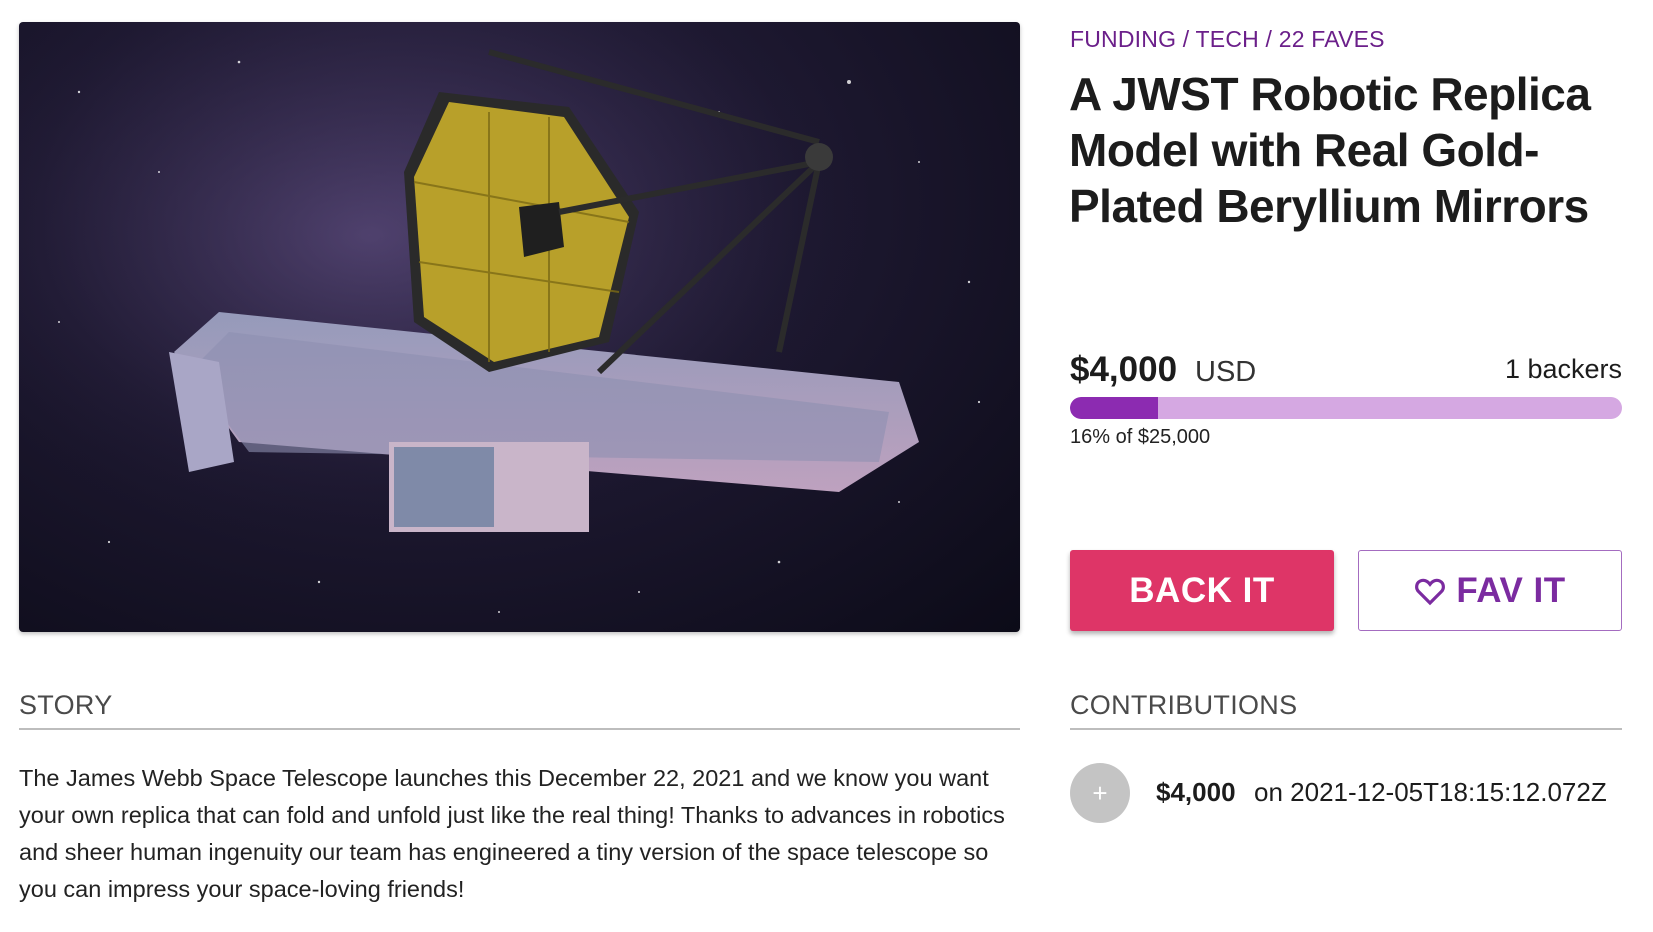 This screenshot has width=1653, height=932. I want to click on story-heading: STORY, so click(66, 705).